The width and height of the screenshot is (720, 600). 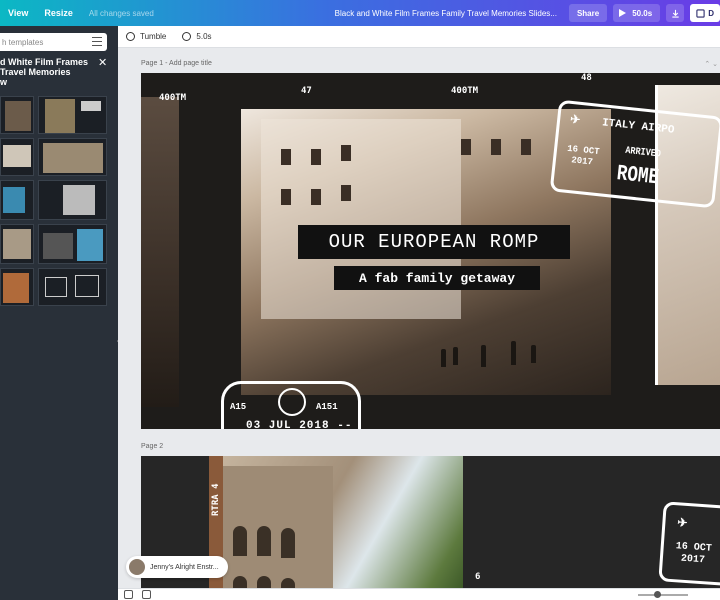 I want to click on page-controls: ⌃ ⌄, so click(x=711, y=64).